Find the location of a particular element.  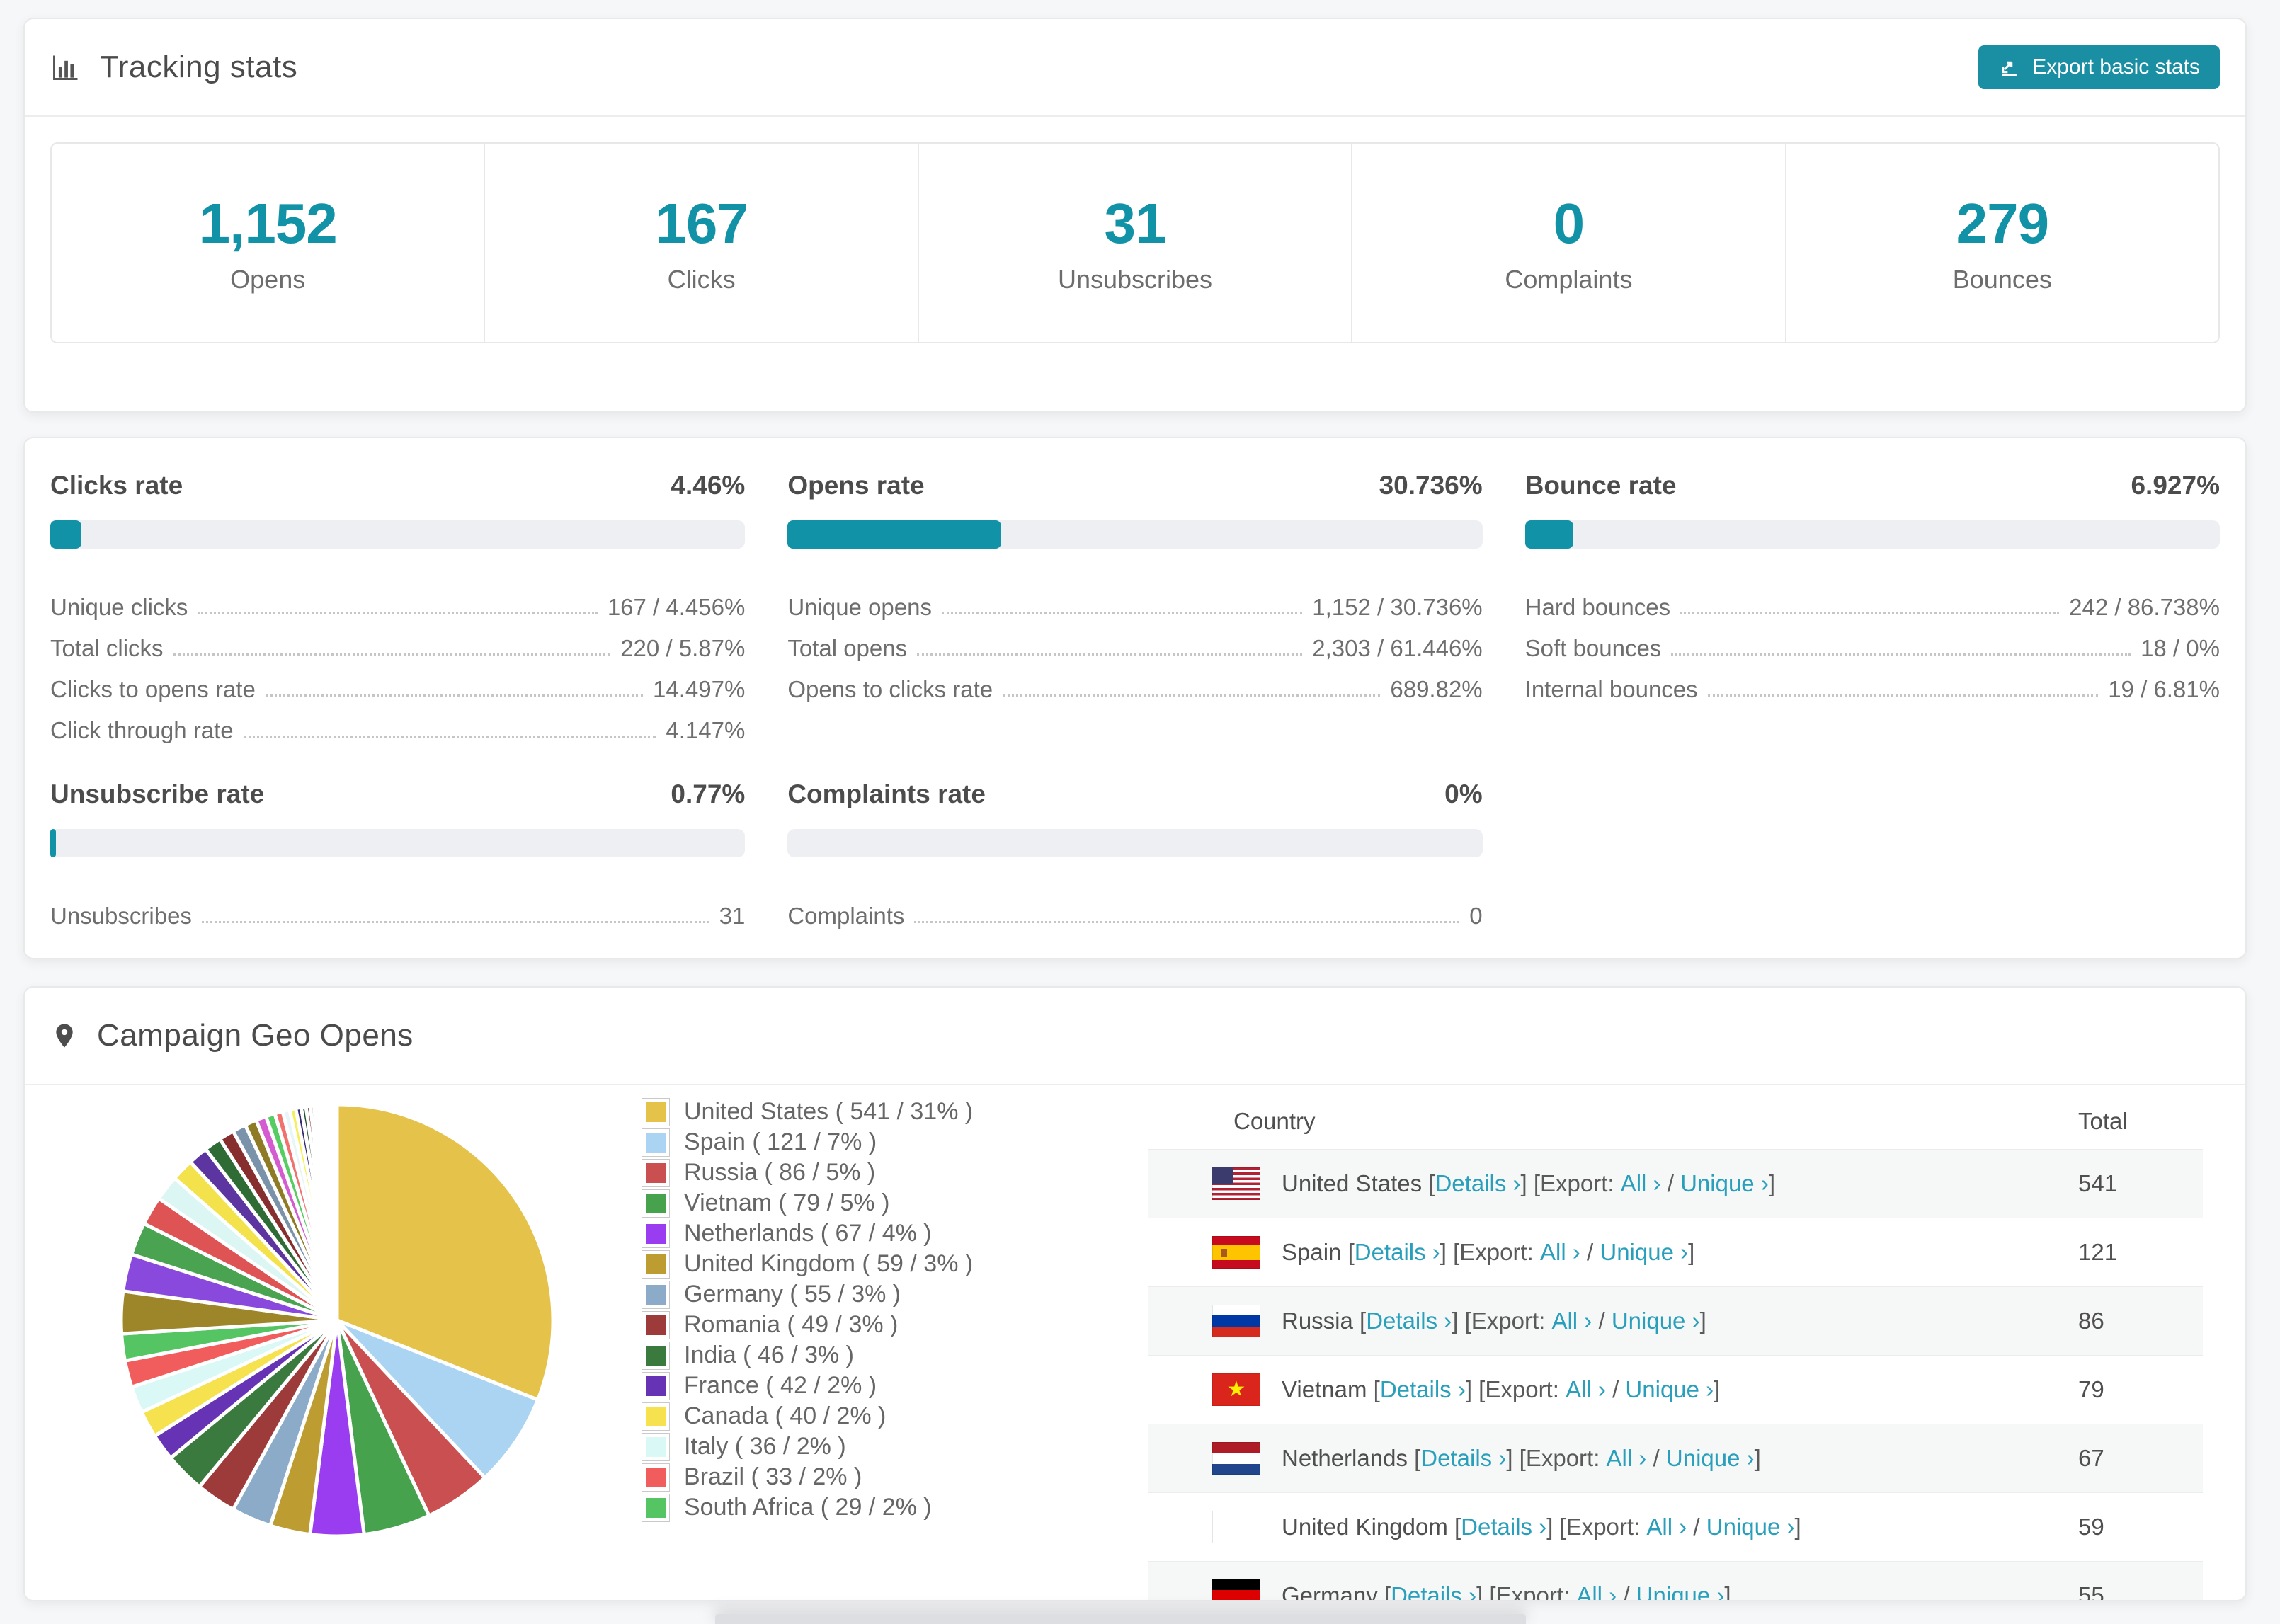

legend-item: Russia ( 86 / 5% ) is located at coordinates (807, 1172).